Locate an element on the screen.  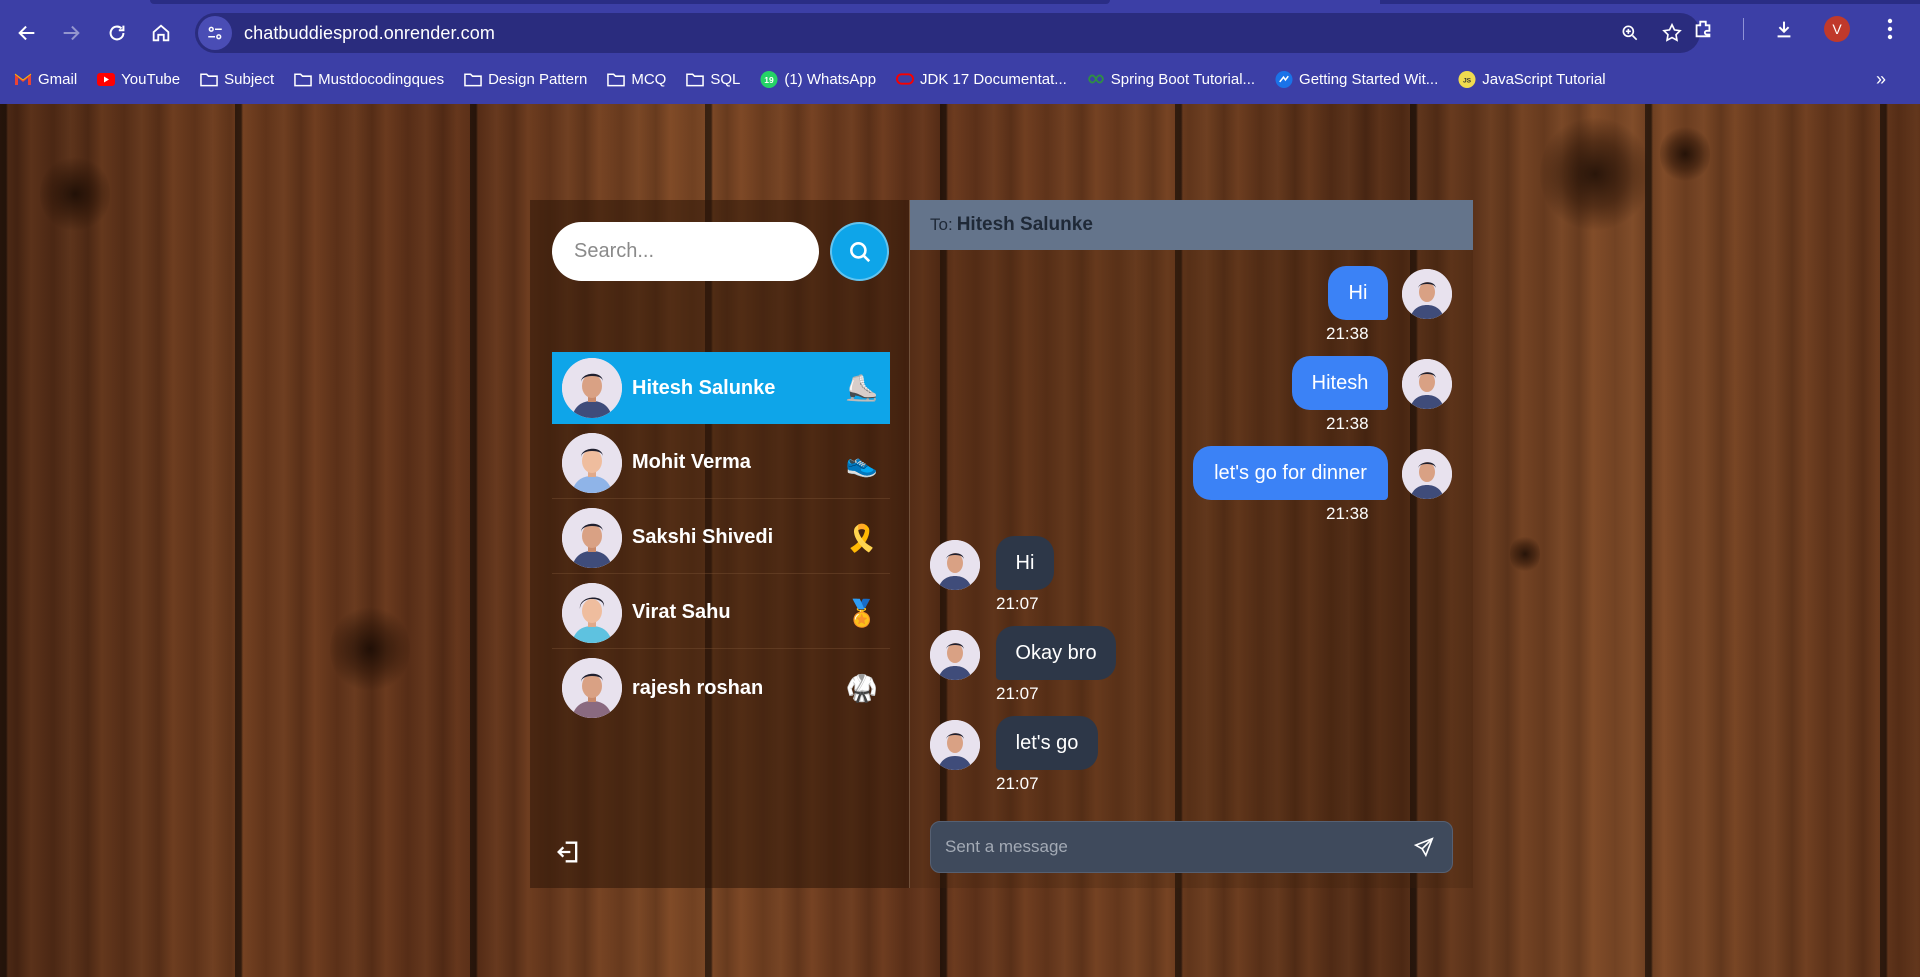
bookmark-mcq: MCQ is located at coordinates (636, 79).